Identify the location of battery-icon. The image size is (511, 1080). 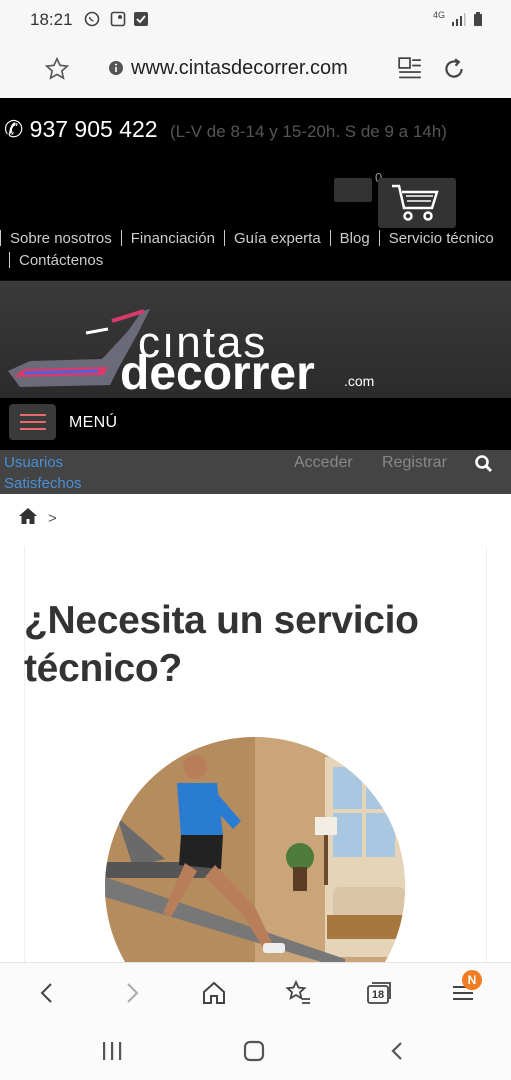
(478, 19).